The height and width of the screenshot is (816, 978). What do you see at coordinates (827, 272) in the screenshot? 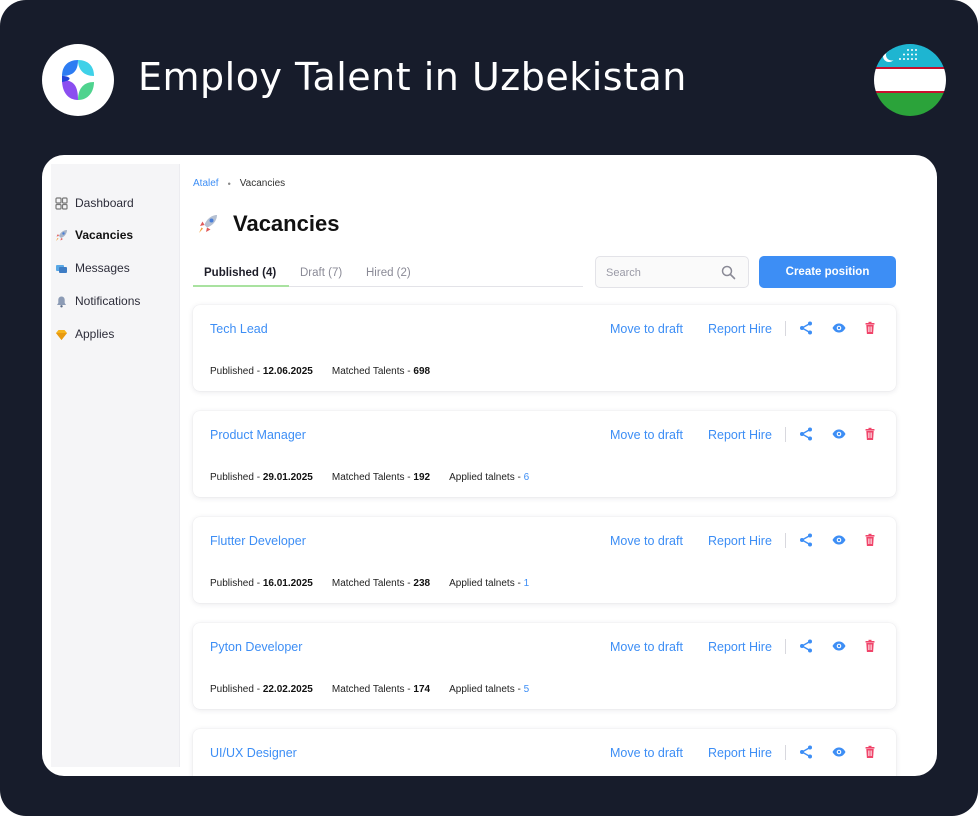
I see `create-position-button: Create position` at bounding box center [827, 272].